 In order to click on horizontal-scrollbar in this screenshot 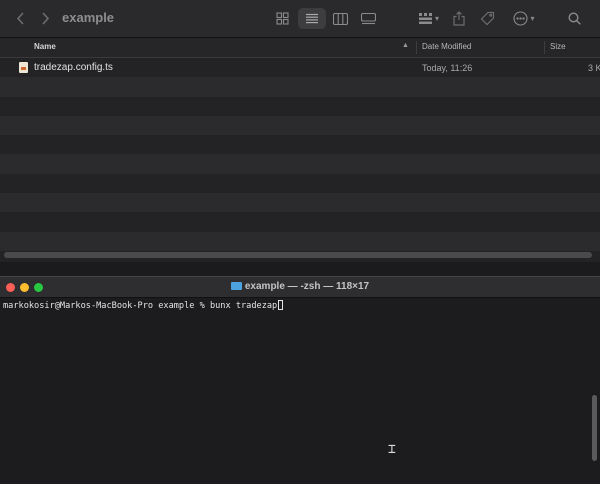, I will do `click(298, 255)`.